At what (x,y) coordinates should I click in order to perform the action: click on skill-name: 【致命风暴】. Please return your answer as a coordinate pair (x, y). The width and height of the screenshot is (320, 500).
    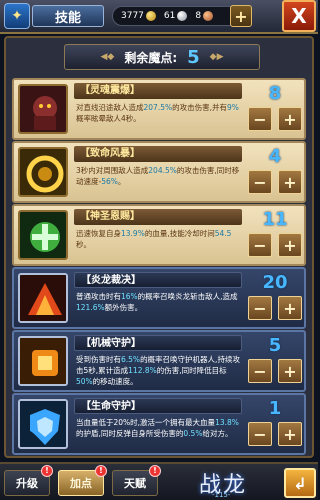
    Looking at the image, I should click on (158, 154).